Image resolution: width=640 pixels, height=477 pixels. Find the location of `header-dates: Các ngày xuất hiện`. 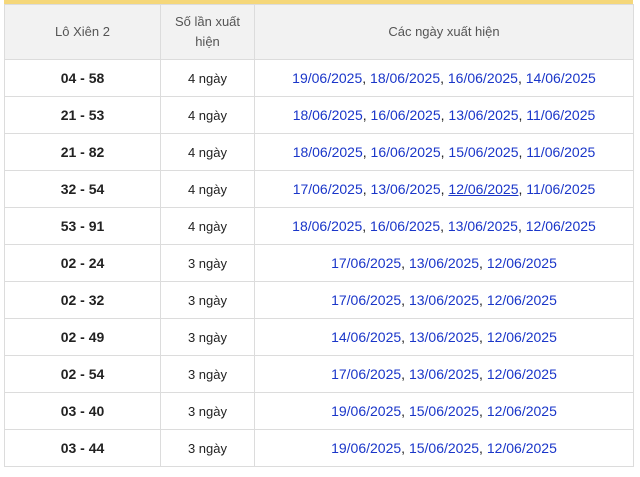

header-dates: Các ngày xuất hiện is located at coordinates (444, 32).